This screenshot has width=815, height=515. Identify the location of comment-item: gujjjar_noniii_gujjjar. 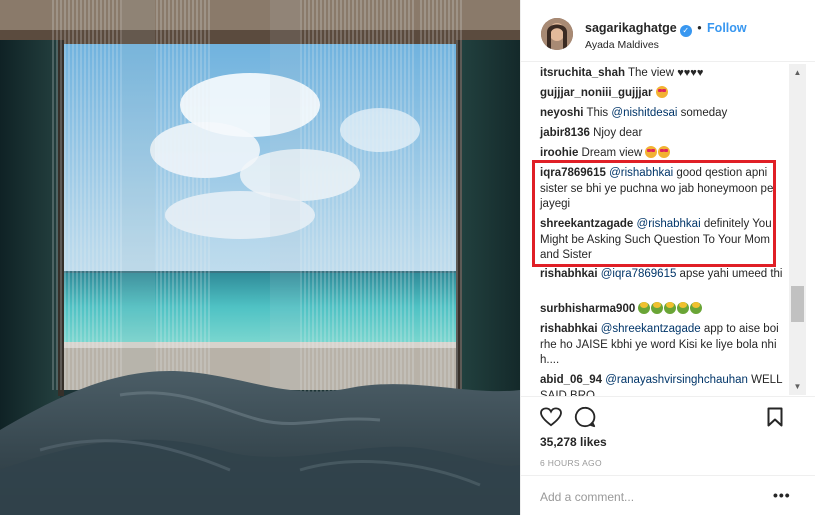
(662, 94).